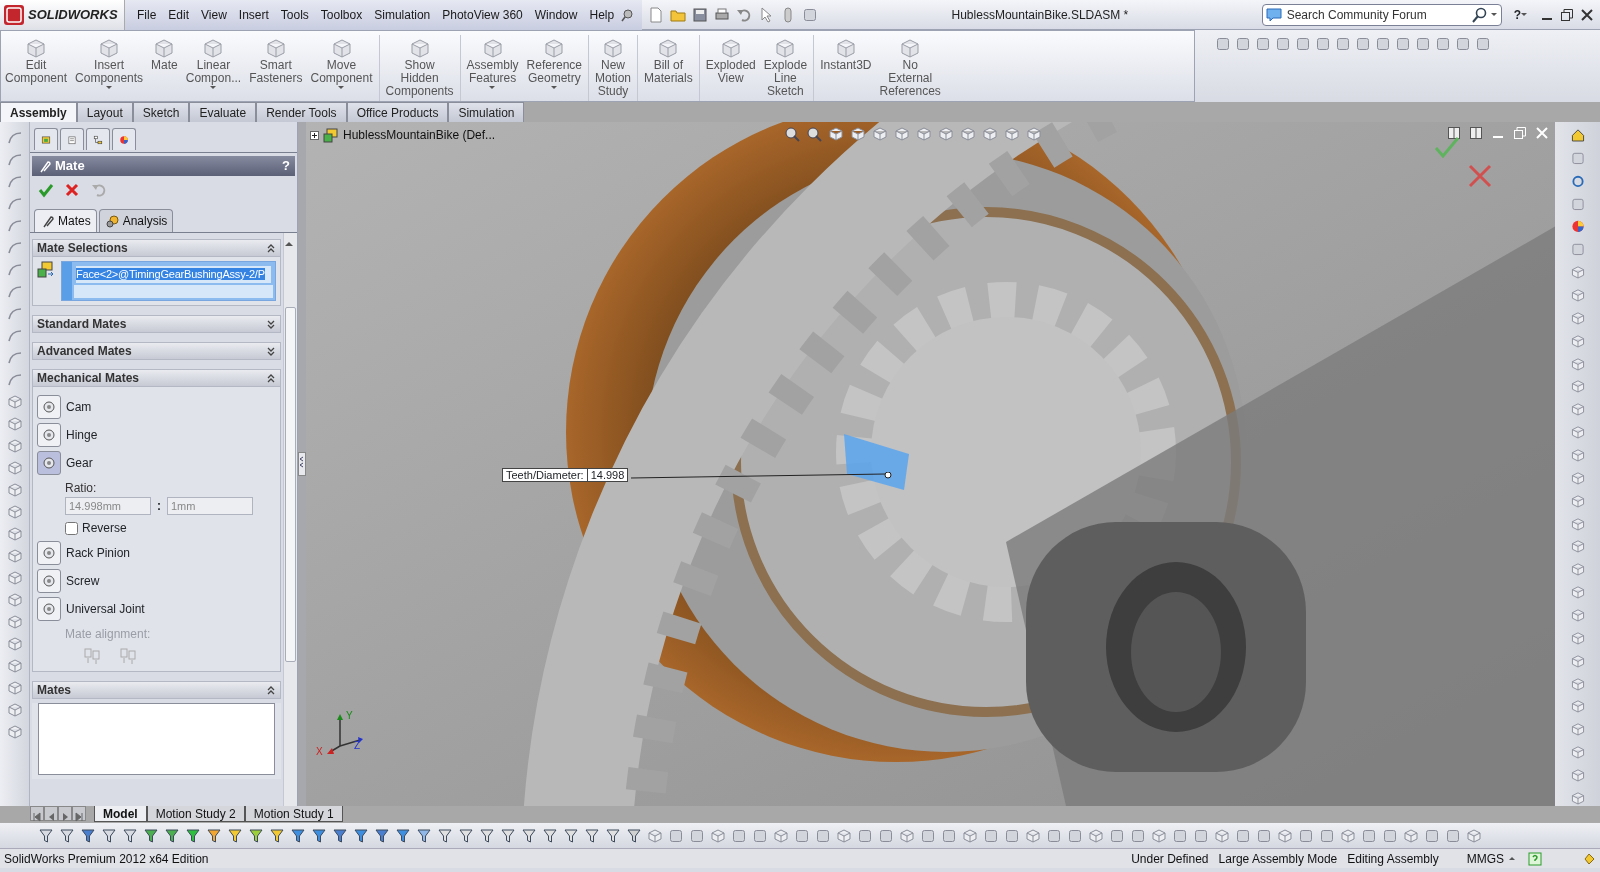 The image size is (1600, 872). What do you see at coordinates (397, 112) in the screenshot?
I see `command-tab: Office Products` at bounding box center [397, 112].